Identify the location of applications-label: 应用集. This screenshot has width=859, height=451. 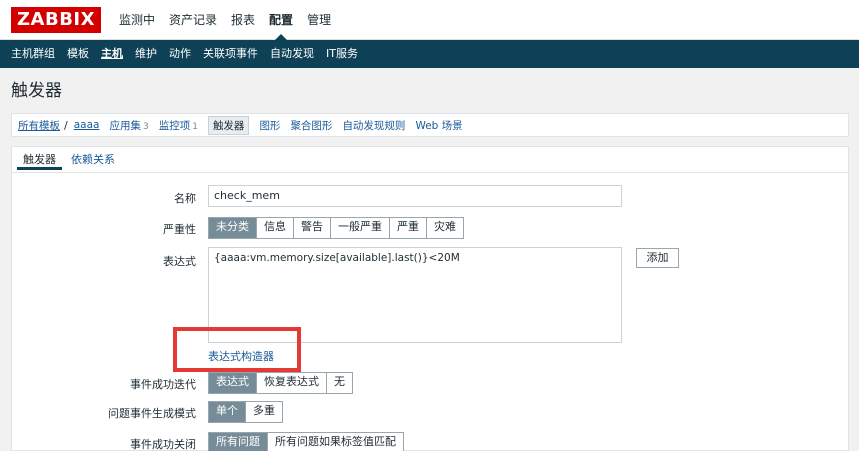
(125, 125).